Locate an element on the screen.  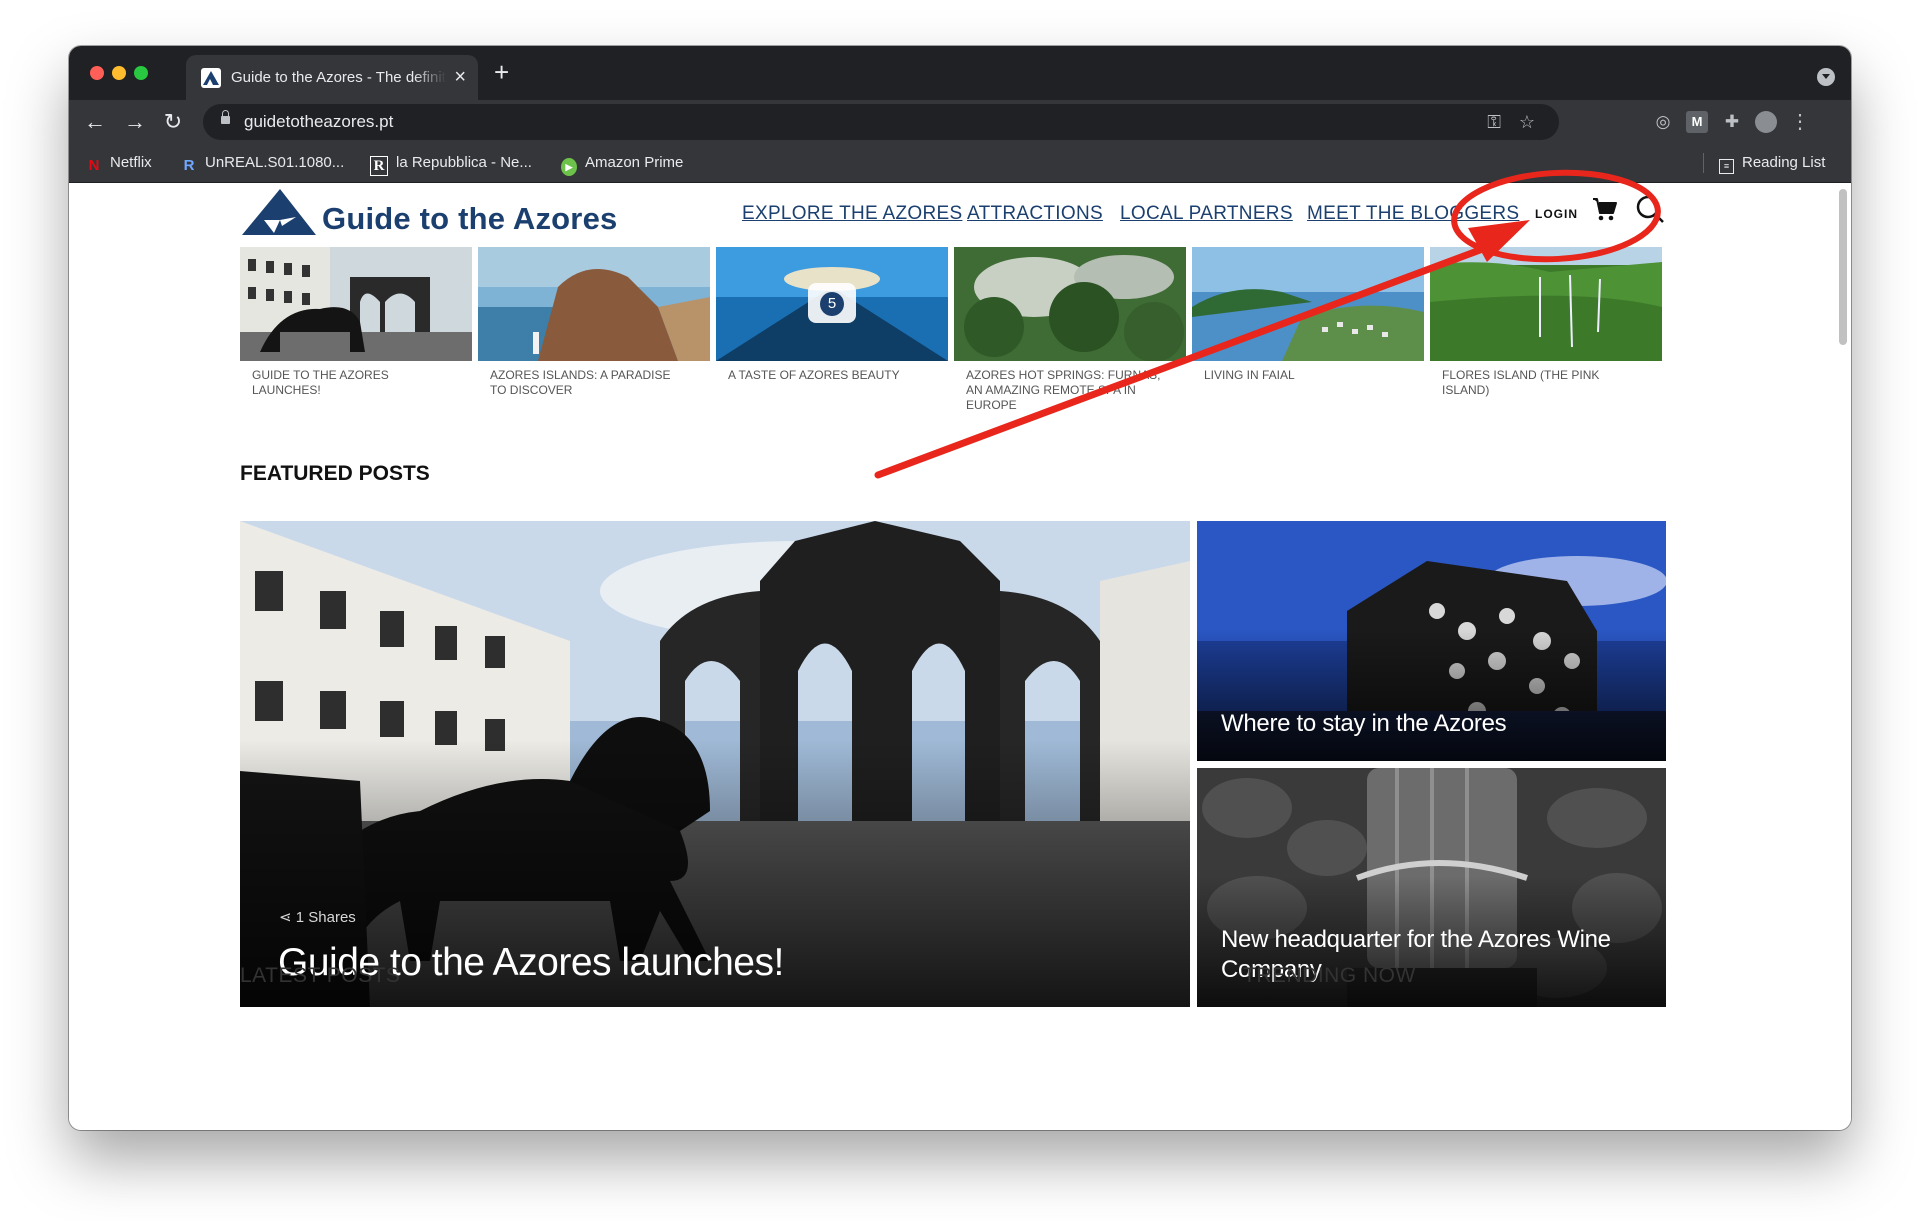
gallery-camera-icon: 5 is located at coordinates (832, 303).